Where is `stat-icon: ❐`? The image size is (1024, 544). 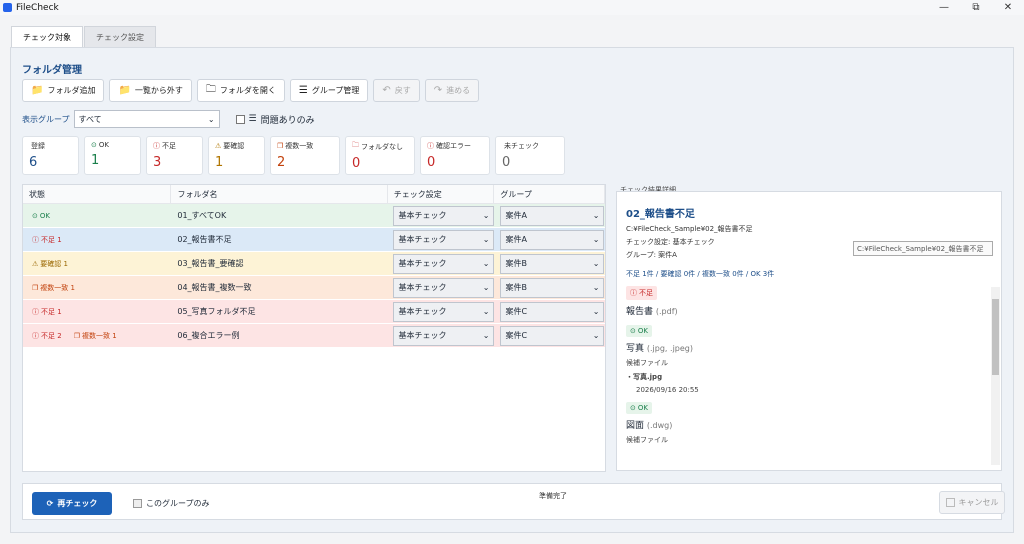
stat-icon: ❐ is located at coordinates (280, 146).